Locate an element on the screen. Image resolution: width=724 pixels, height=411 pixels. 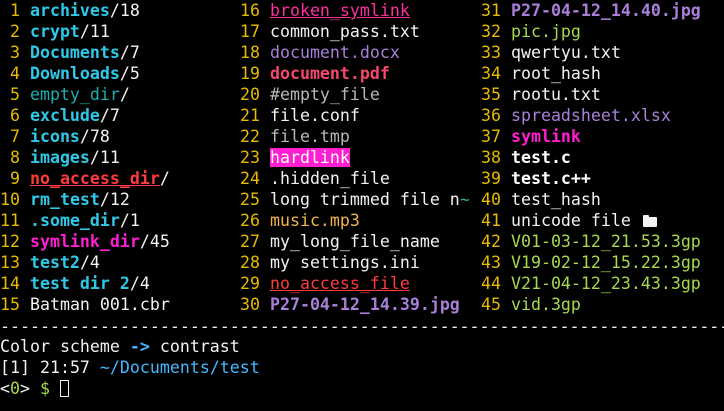
entry-name: hardlink is located at coordinates (309, 157).